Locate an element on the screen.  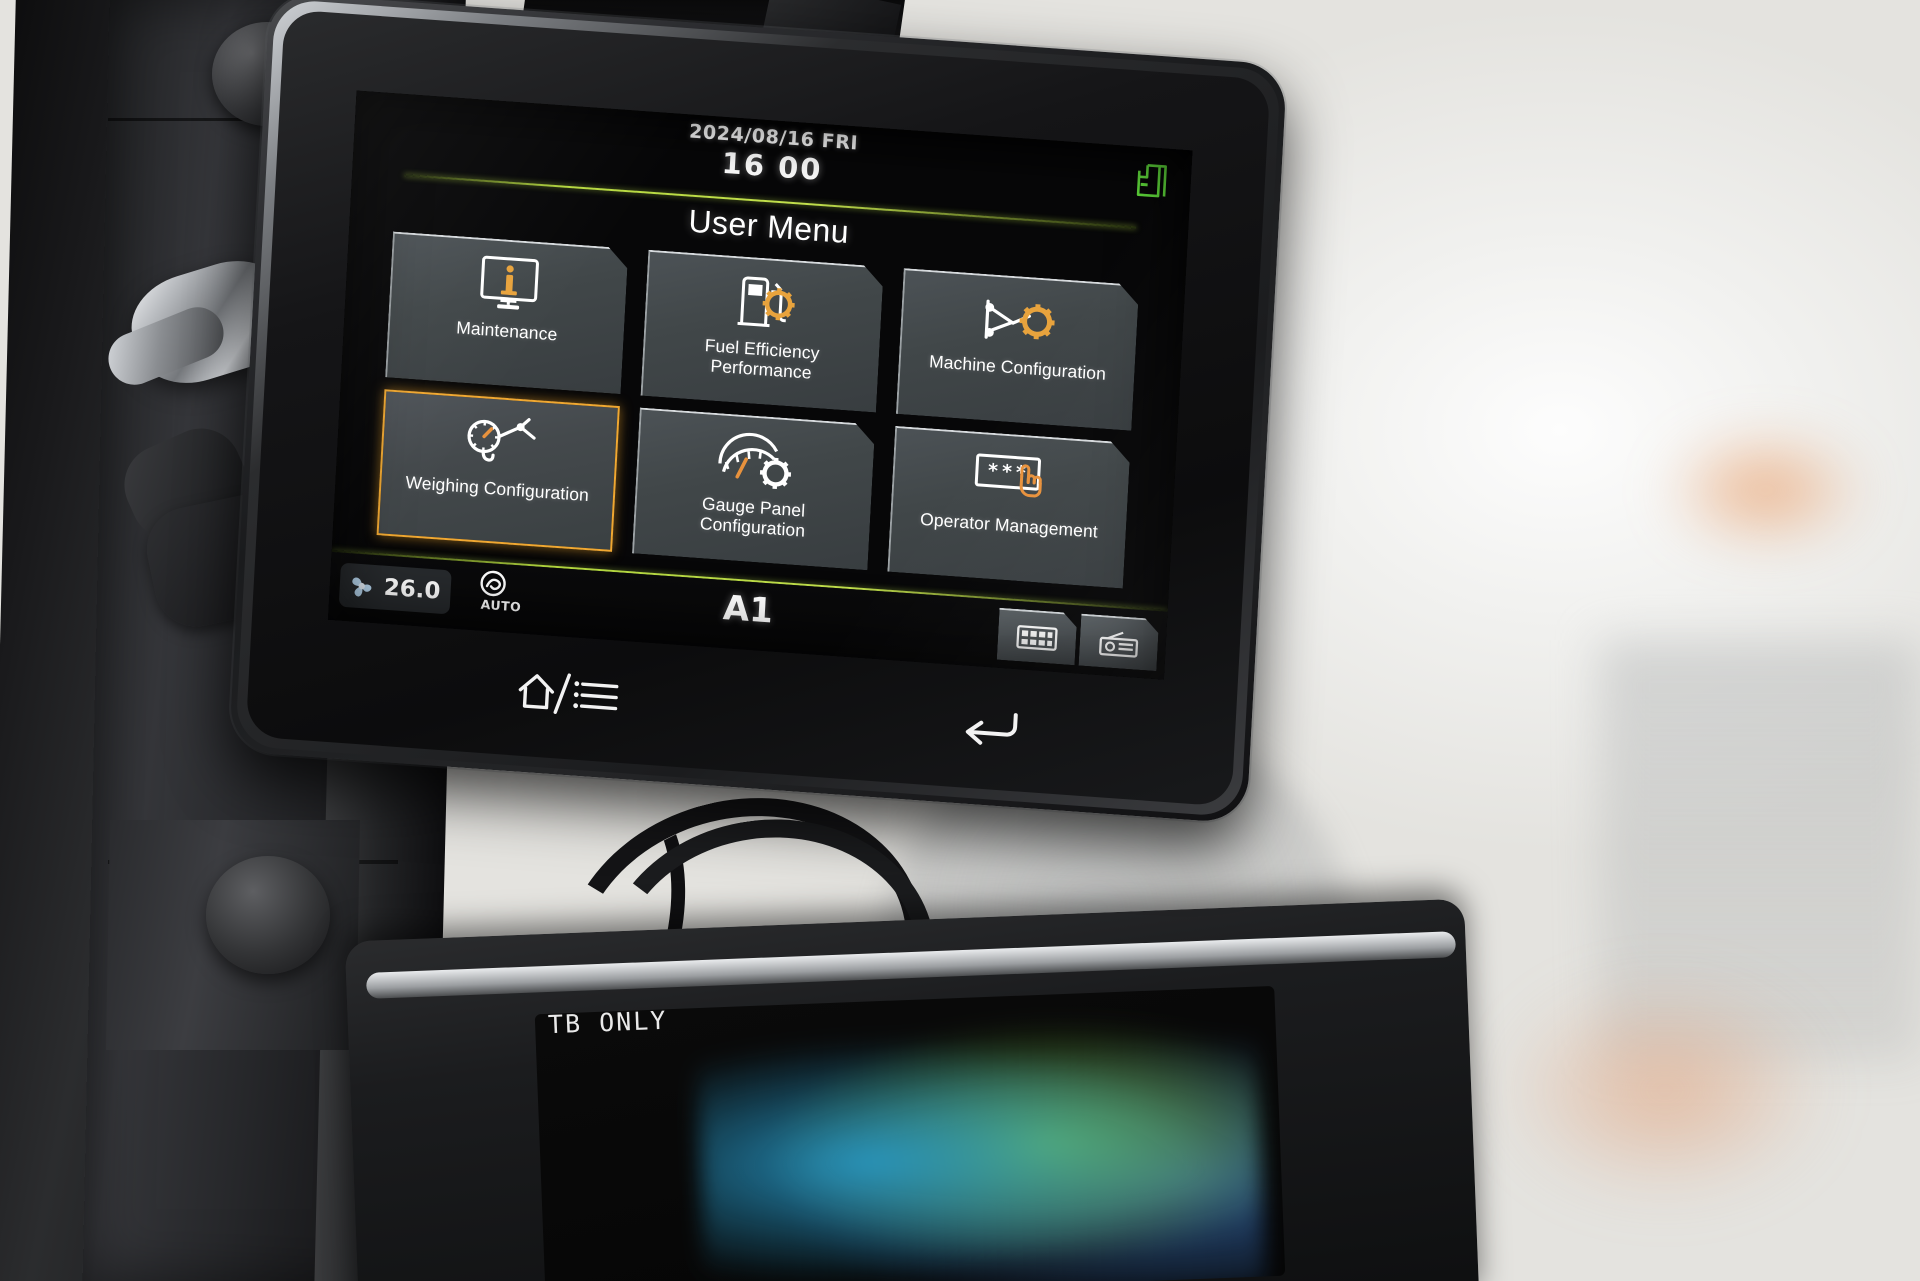
excavator-arm-gear-icon is located at coordinates (1020, 323).